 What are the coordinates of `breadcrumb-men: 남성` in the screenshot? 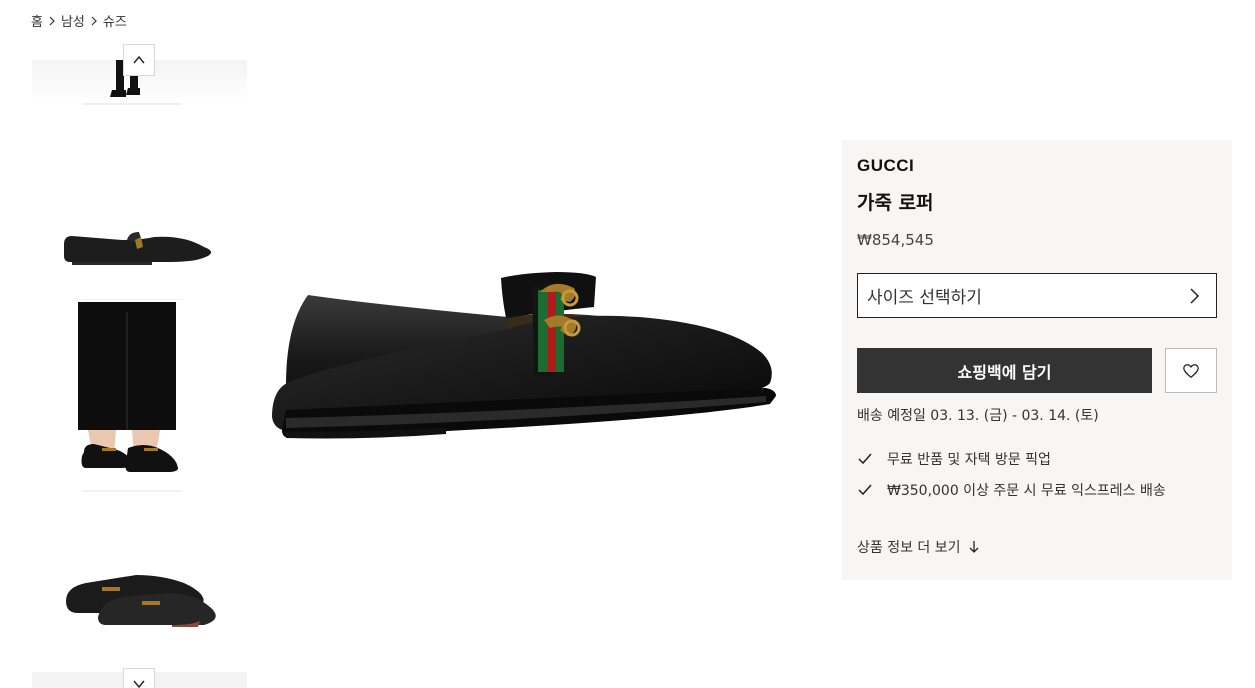 It's located at (73, 20).